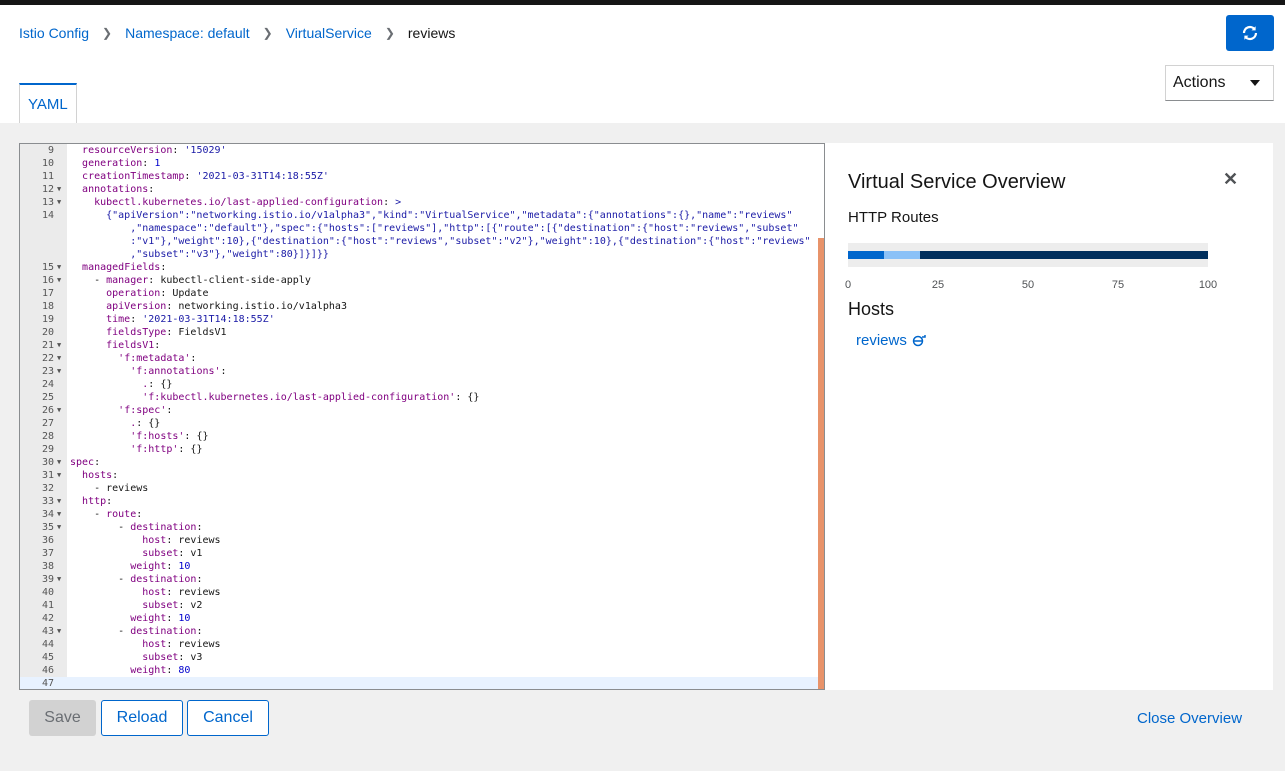 The width and height of the screenshot is (1285, 771). Describe the element at coordinates (422, 293) in the screenshot. I see `code-line: 17 operation: Update` at that location.